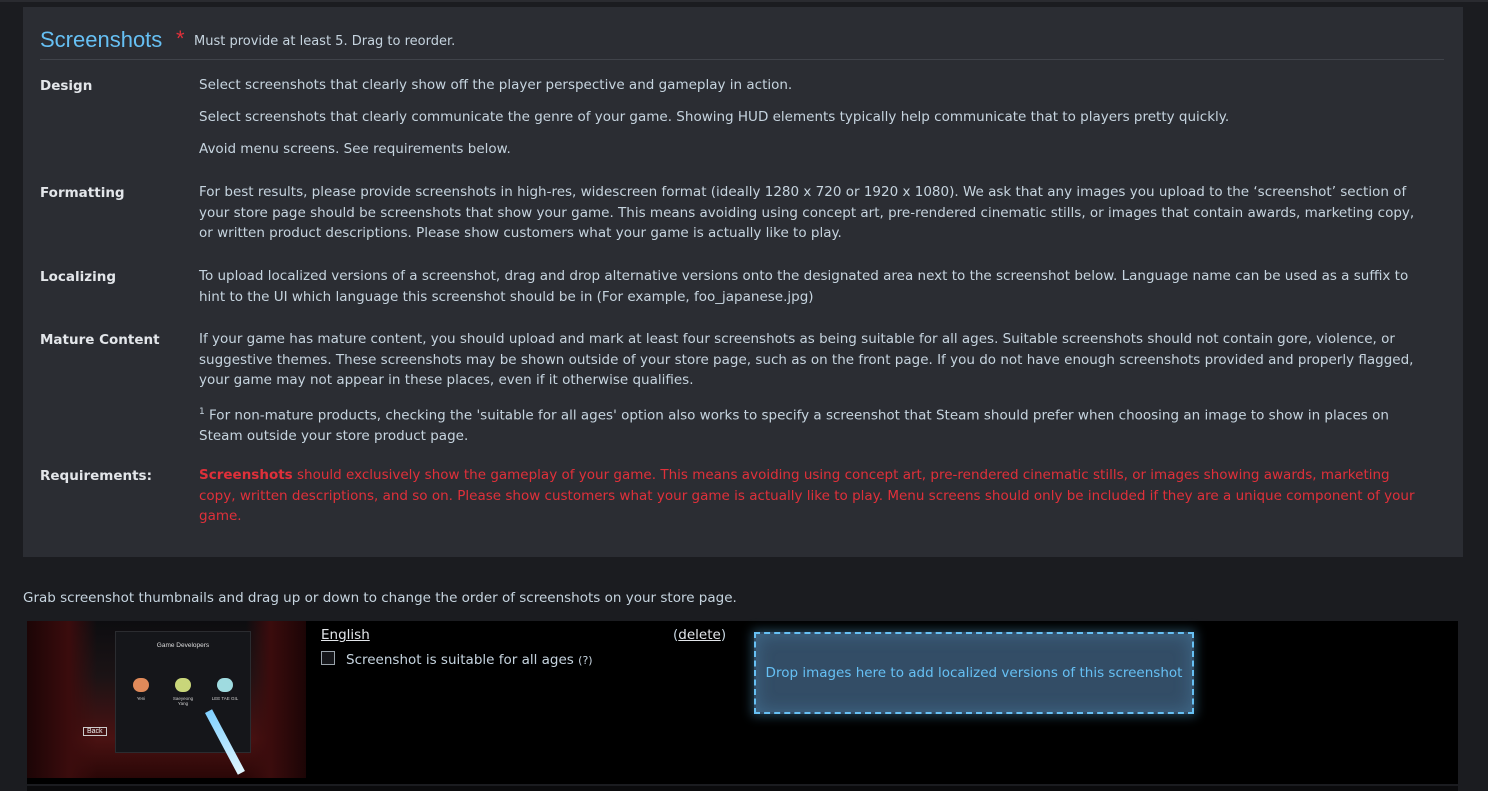 This screenshot has height=791, width=1488. Describe the element at coordinates (183, 685) in the screenshot. I see `turtle-icon` at that location.